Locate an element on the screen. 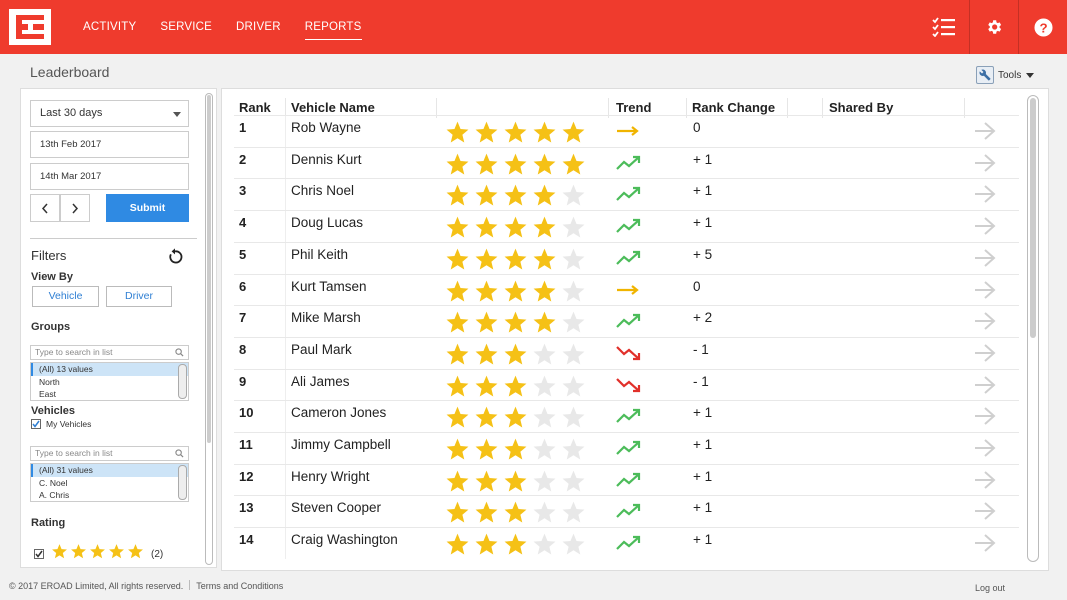 The height and width of the screenshot is (600, 1067). view-by-vehicle-button: Vehicle is located at coordinates (65, 296).